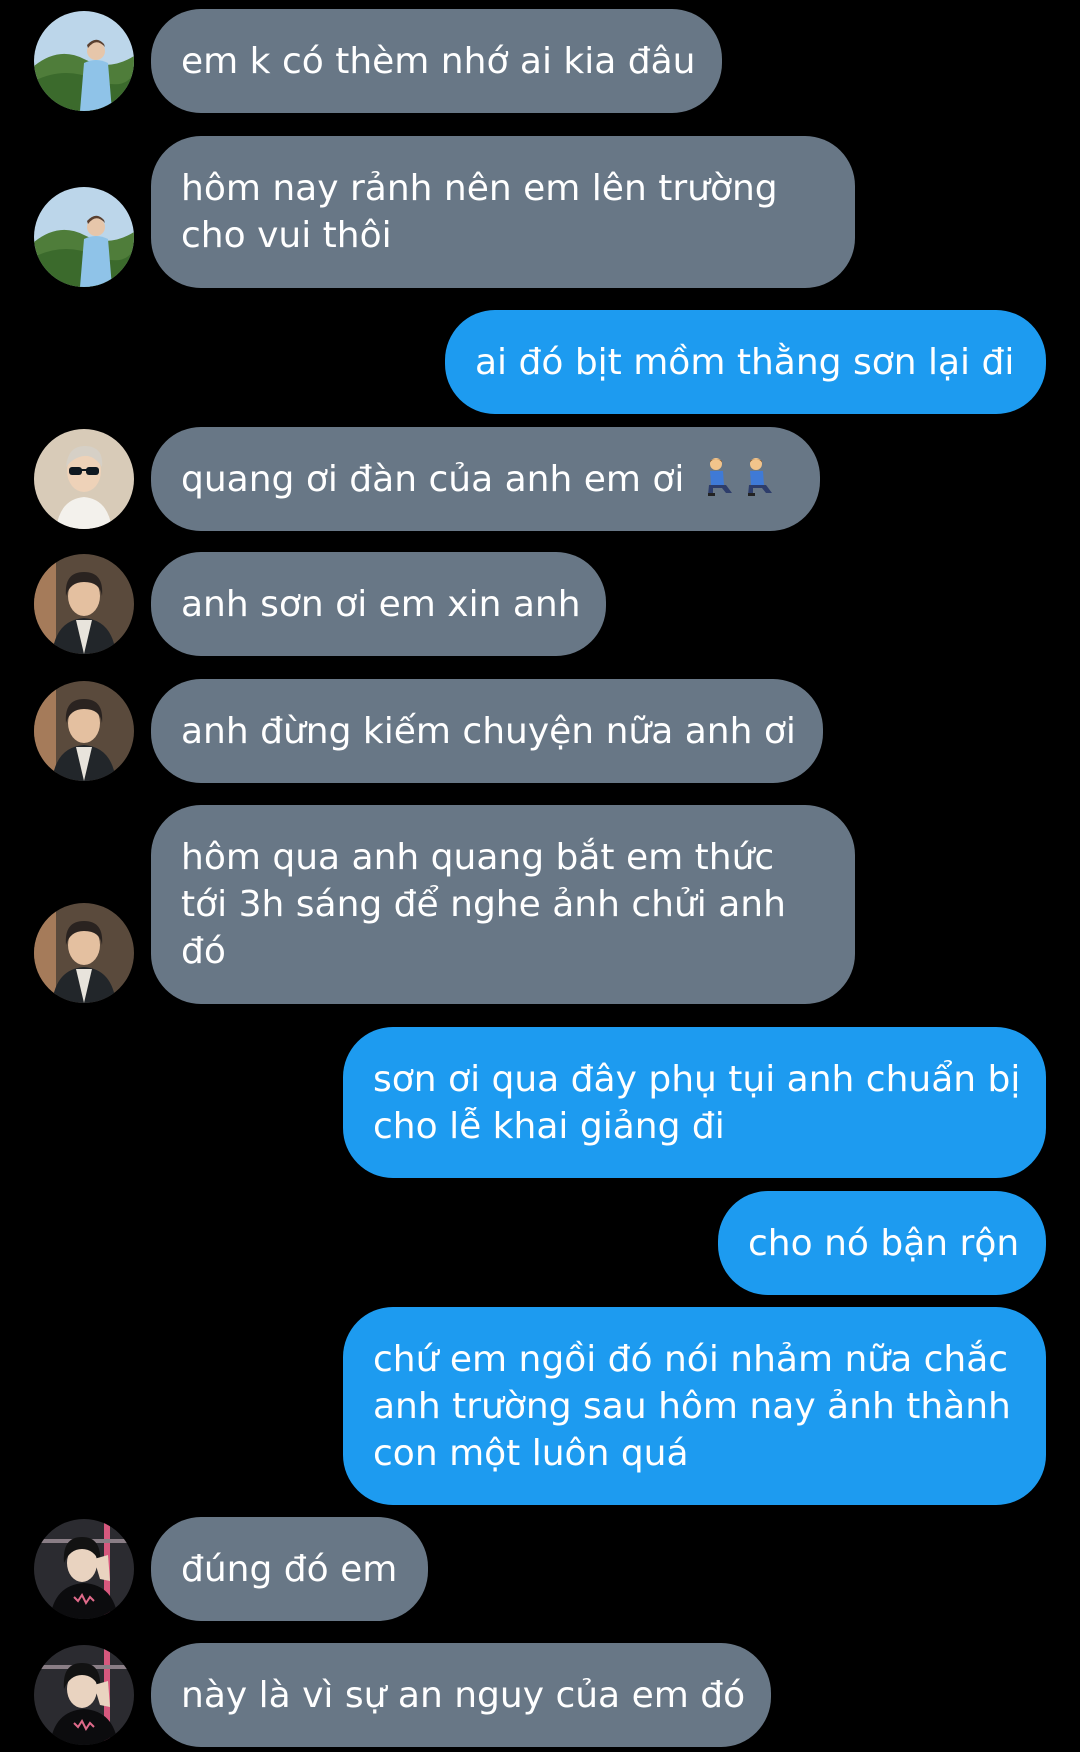 The width and height of the screenshot is (1080, 1752). I want to click on incoming-message-bubble: em k có thèm nhớ ai kia đâu, so click(436, 61).